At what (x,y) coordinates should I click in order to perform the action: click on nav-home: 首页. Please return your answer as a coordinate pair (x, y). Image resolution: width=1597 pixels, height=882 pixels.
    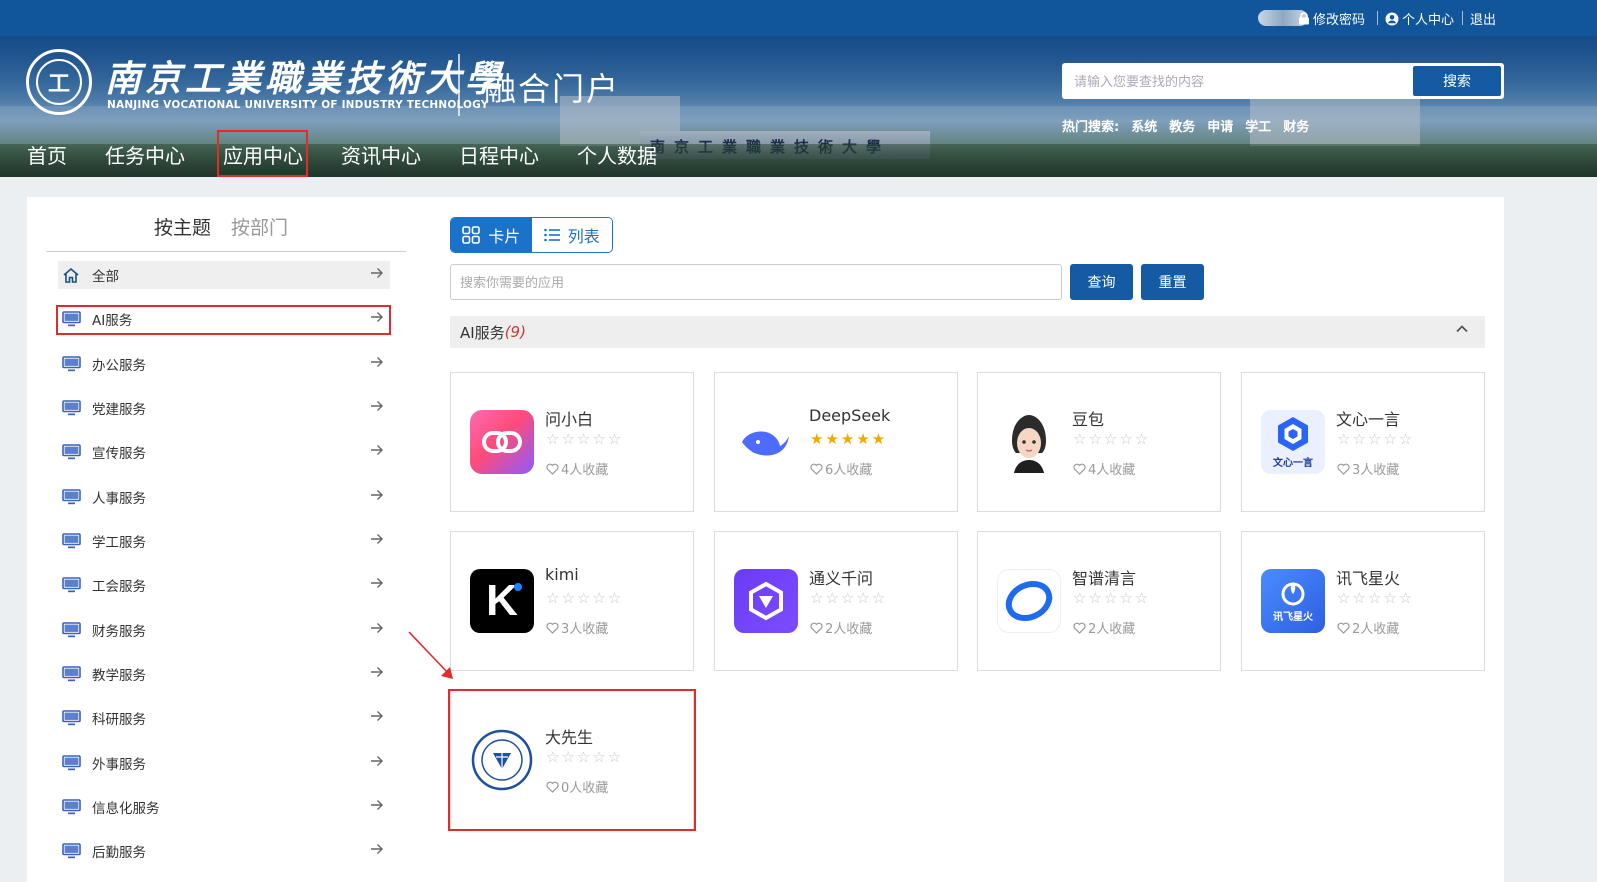
    Looking at the image, I should click on (47, 154).